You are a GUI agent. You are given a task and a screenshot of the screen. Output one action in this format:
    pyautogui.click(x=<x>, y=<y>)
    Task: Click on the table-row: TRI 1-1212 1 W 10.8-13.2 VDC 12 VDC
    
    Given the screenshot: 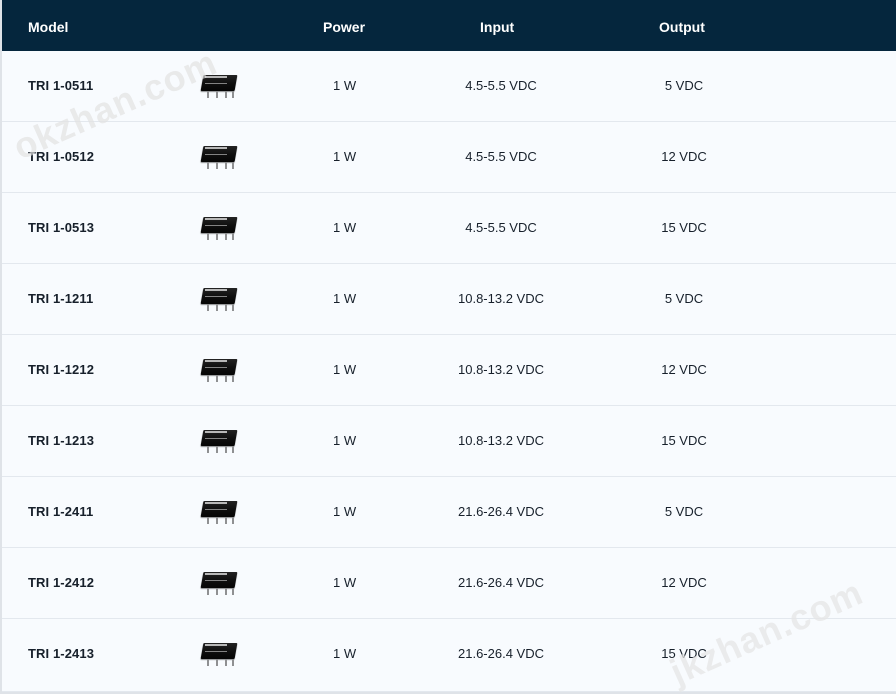 What is the action you would take?
    pyautogui.click(x=449, y=370)
    